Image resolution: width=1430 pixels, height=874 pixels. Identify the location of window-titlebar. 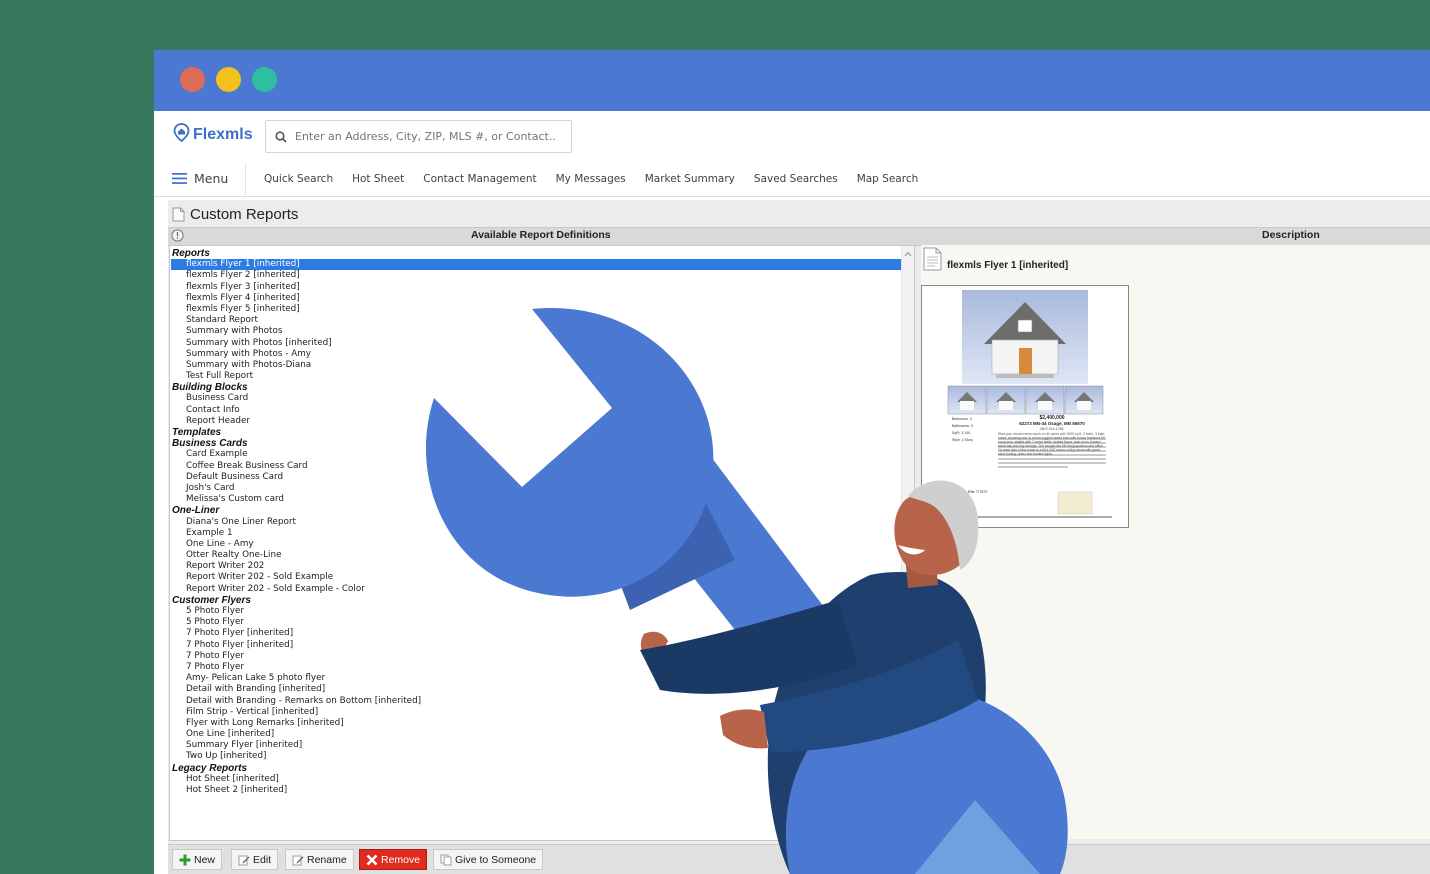
(792, 80).